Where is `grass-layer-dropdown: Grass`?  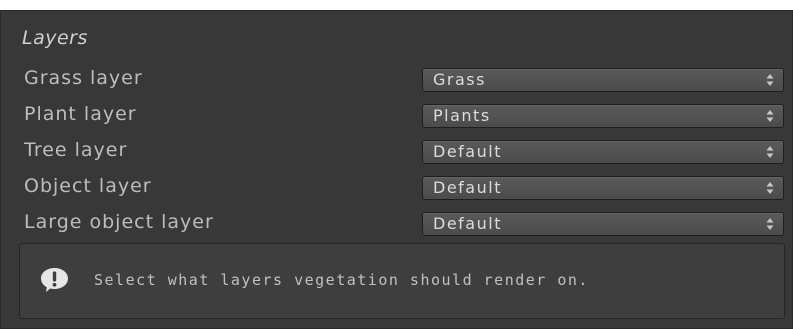 grass-layer-dropdown: Grass is located at coordinates (603, 80).